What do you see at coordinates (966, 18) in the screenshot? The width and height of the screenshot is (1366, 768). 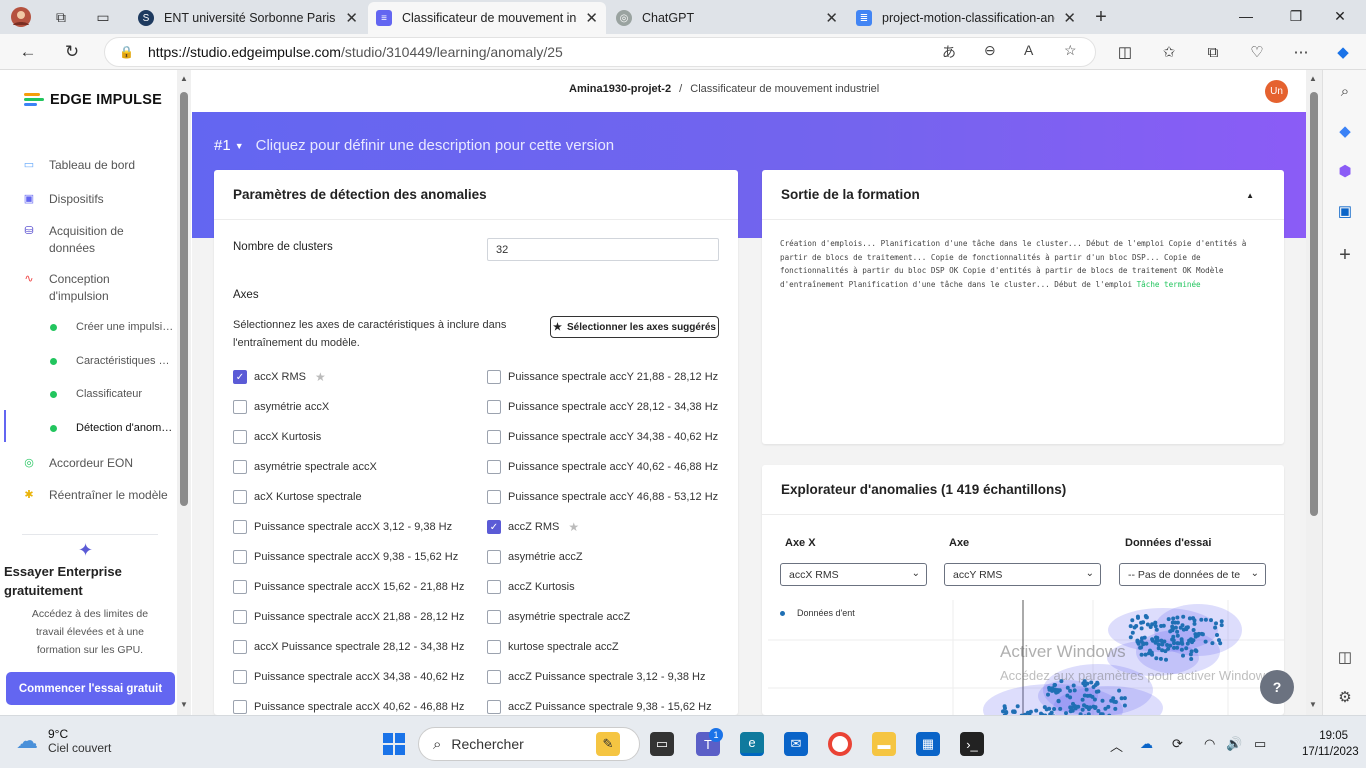 I see `tab-docs: ≣ project-motion-classification-anc ✕` at bounding box center [966, 18].